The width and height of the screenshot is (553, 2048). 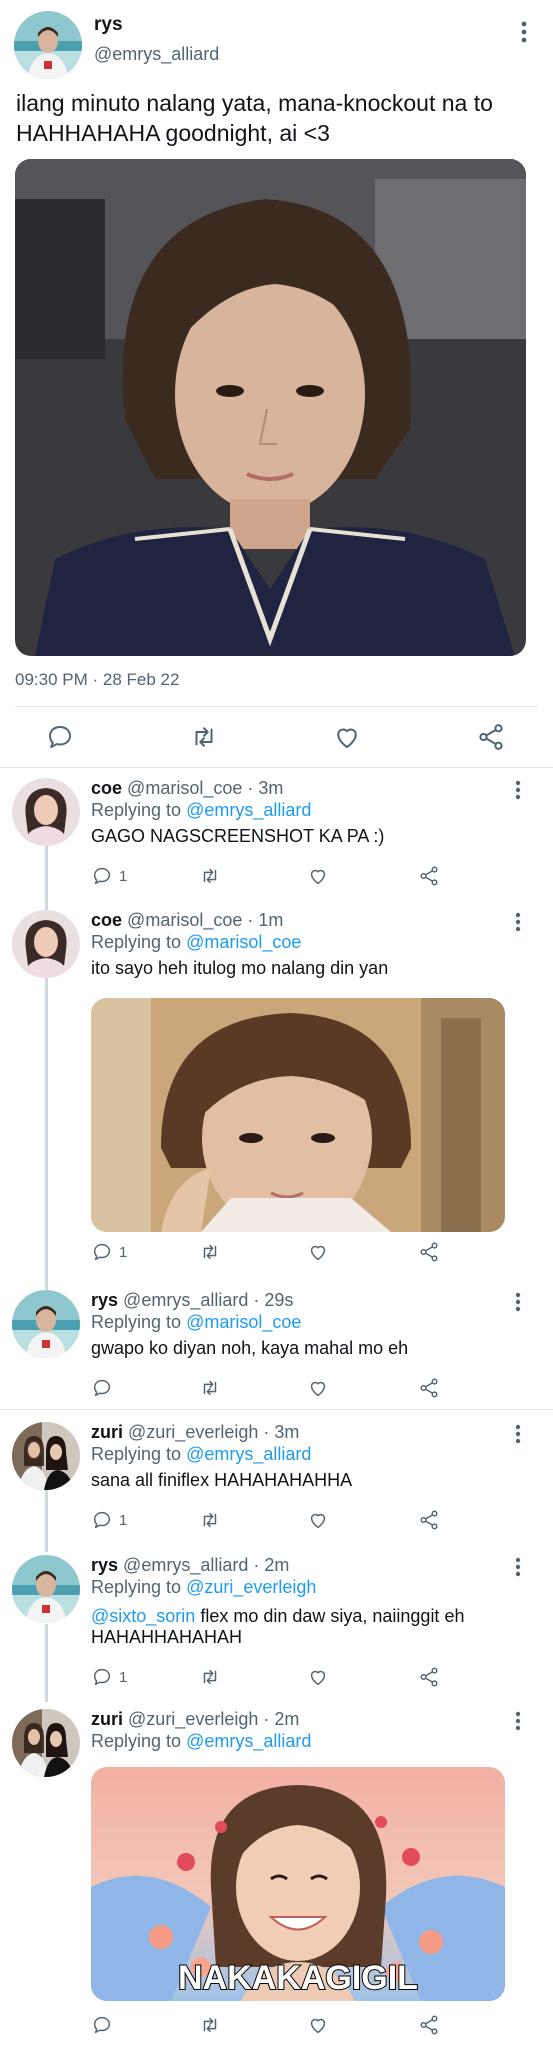 I want to click on tweet-timestamp: 09:30 PM · 28 Feb 22, so click(x=97, y=679).